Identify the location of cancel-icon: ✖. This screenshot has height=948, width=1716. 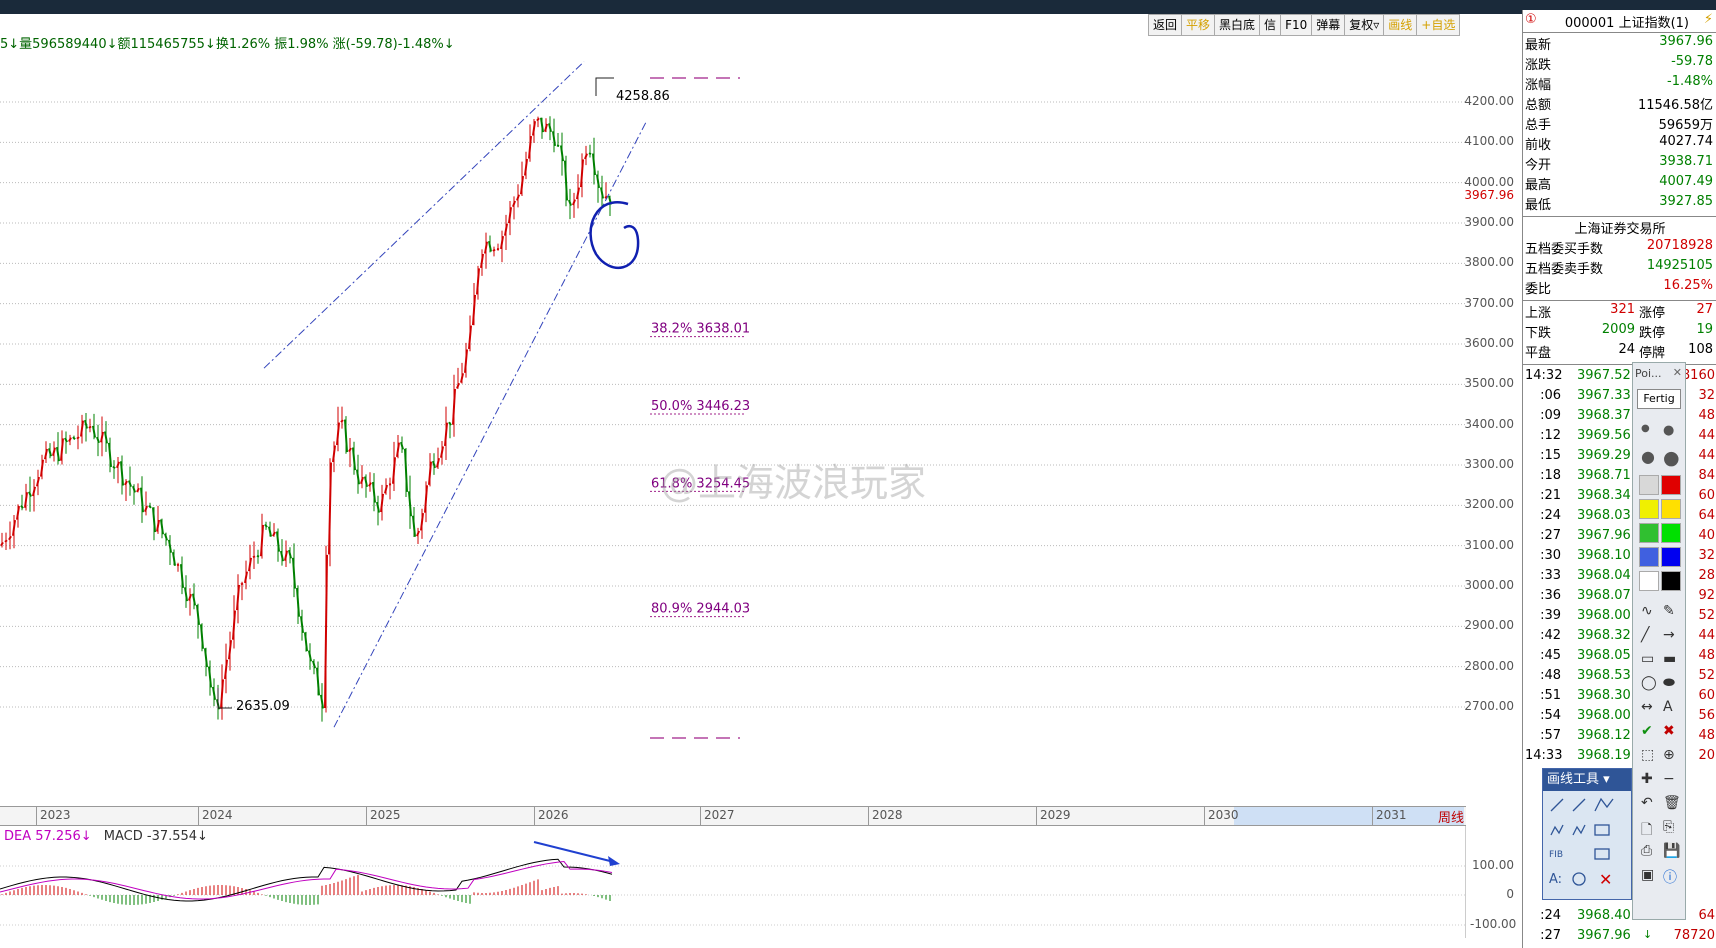
(1669, 731).